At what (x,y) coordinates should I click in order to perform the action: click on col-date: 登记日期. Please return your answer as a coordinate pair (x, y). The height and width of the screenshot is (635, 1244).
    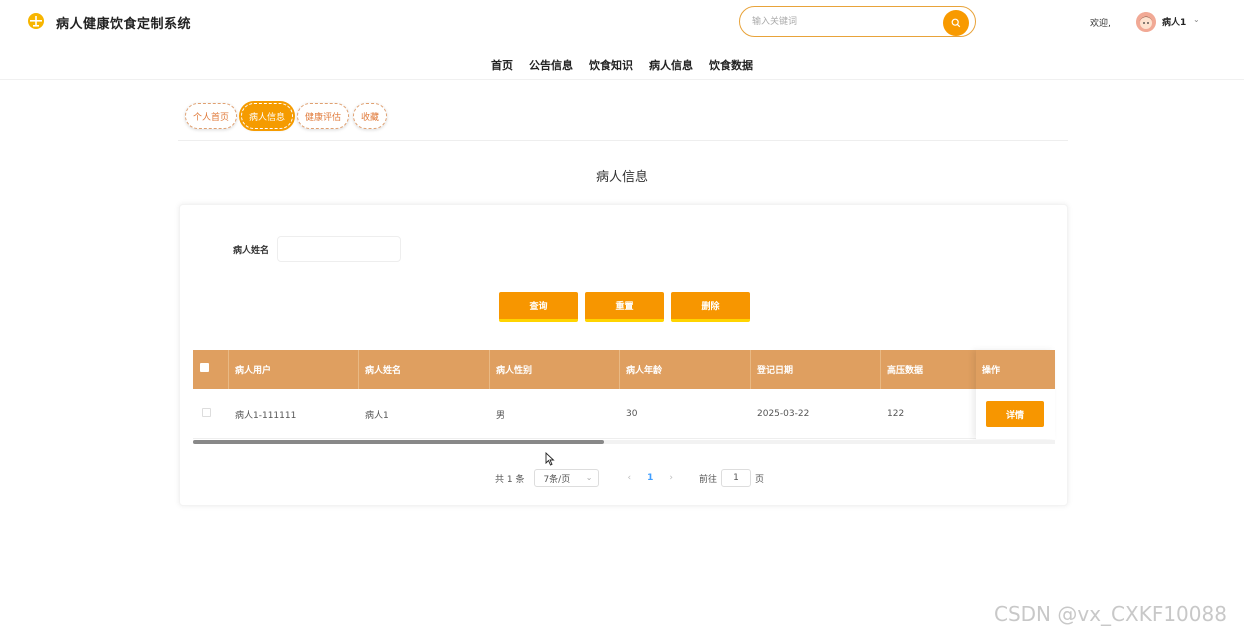
    Looking at the image, I should click on (816, 369).